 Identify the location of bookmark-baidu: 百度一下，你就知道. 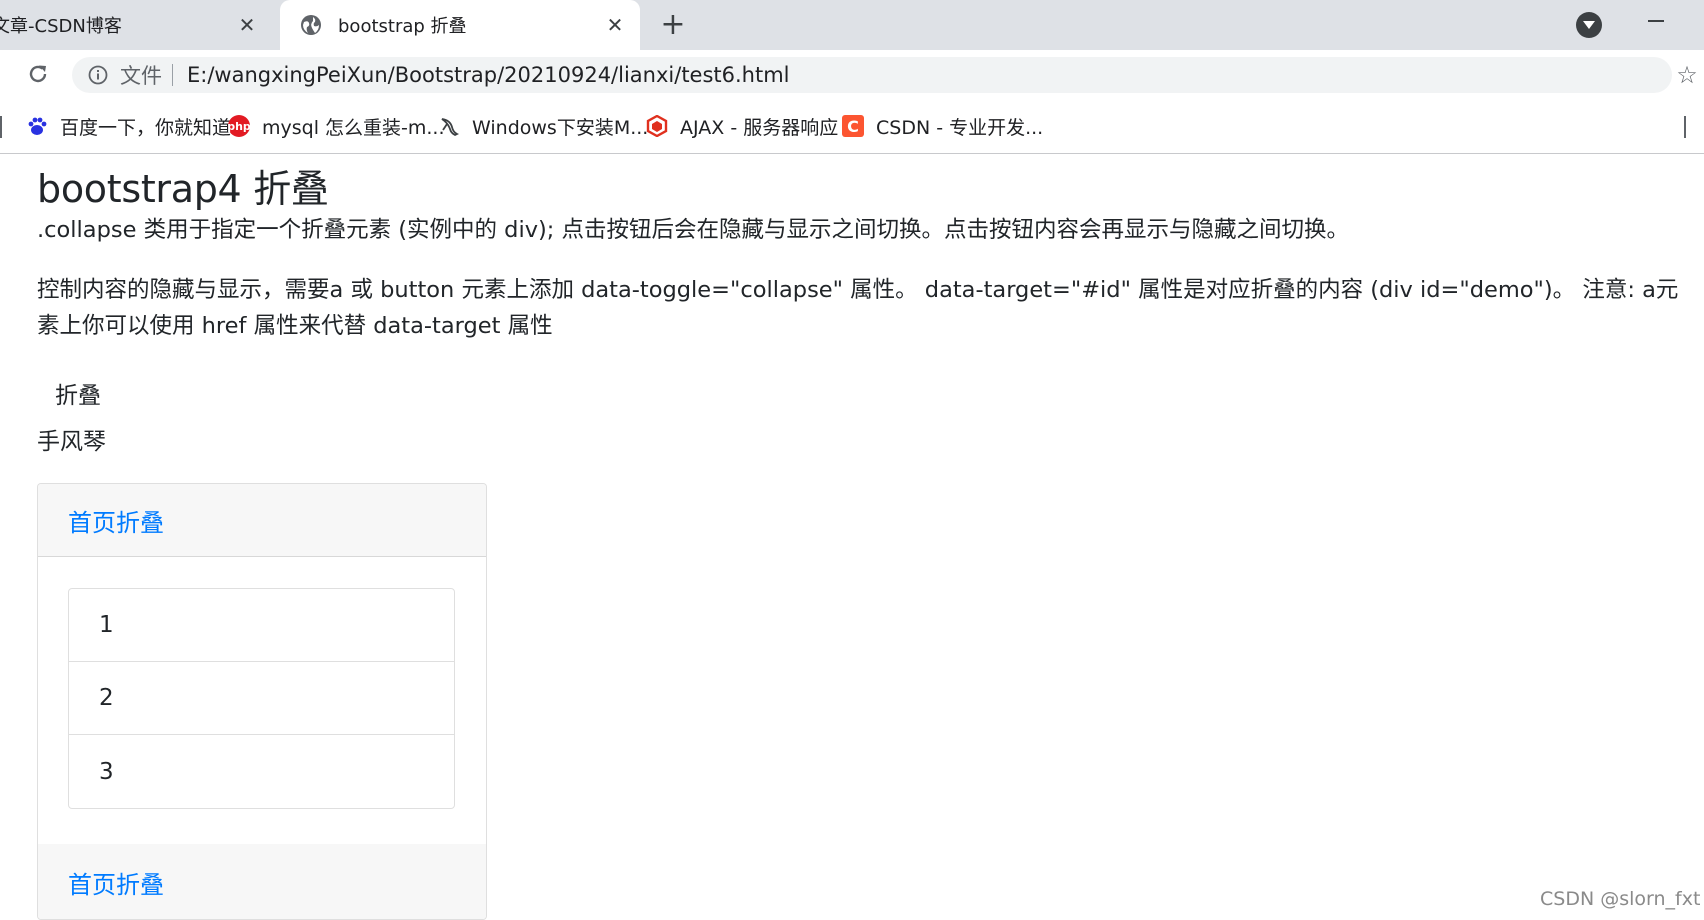
(128, 126).